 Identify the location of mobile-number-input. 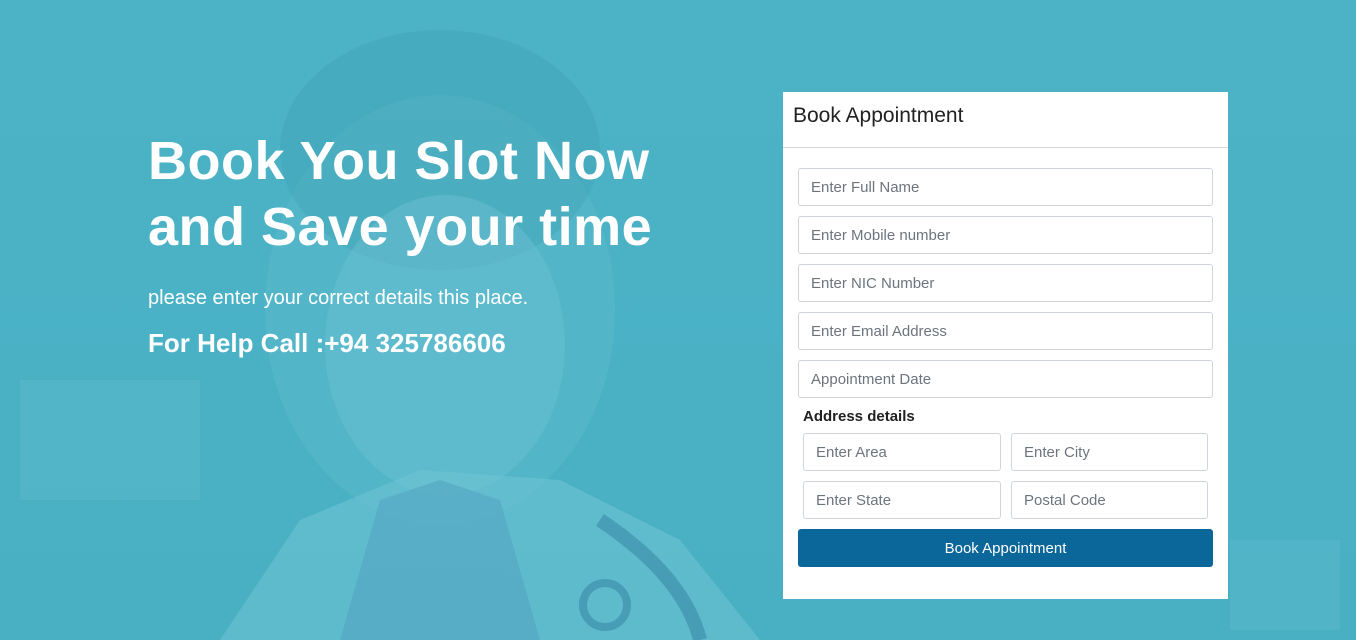
(1005, 235).